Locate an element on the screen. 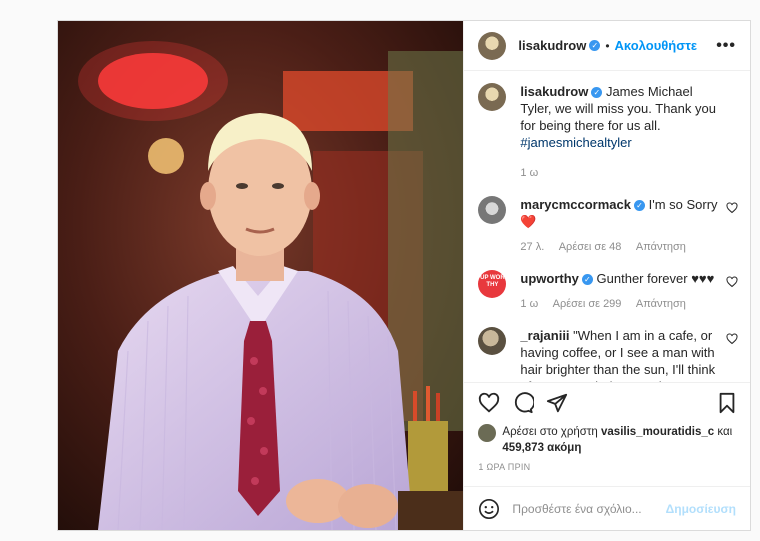 The width and height of the screenshot is (760, 541). comment-likes: Αρέσει σε 48 is located at coordinates (590, 247).